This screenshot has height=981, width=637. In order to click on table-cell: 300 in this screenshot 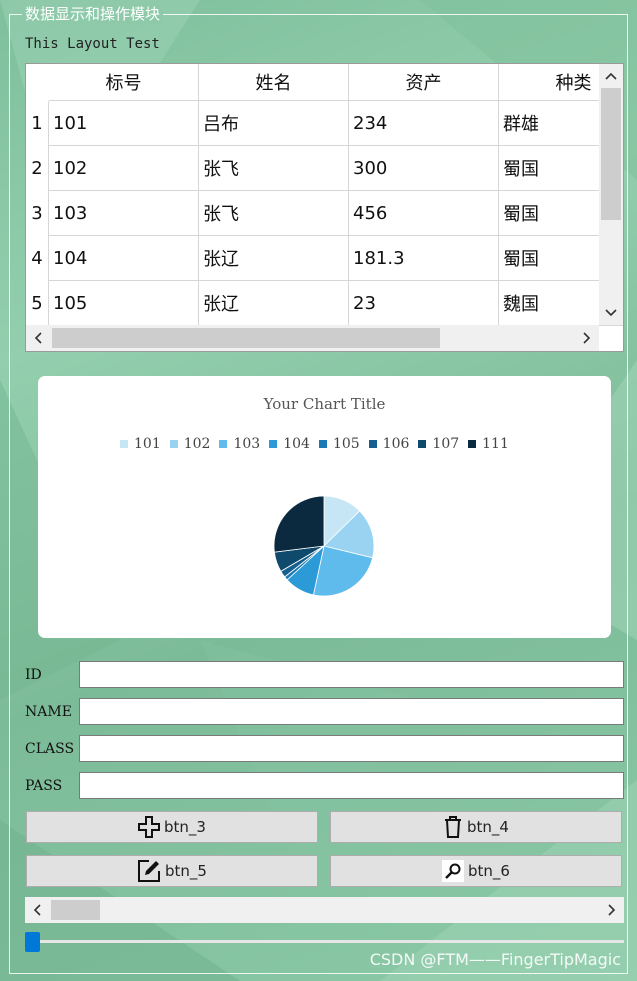, I will do `click(424, 168)`.